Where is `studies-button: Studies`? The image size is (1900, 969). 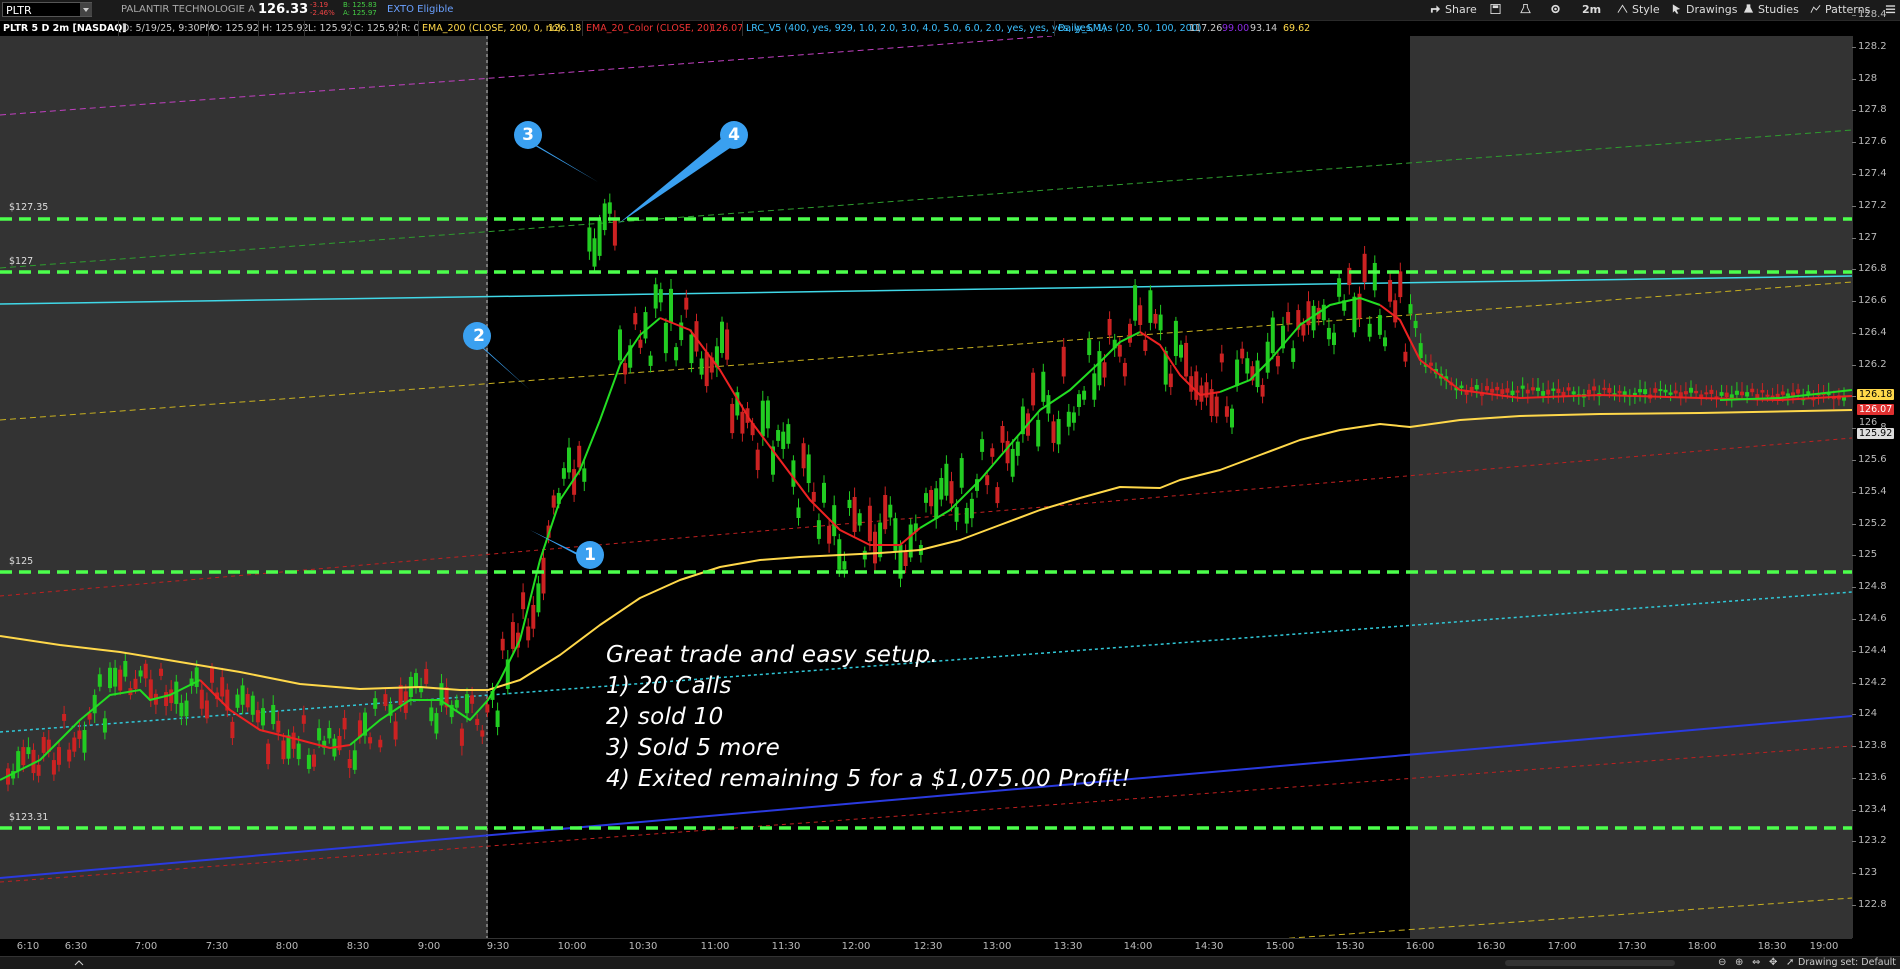 studies-button: Studies is located at coordinates (1771, 9).